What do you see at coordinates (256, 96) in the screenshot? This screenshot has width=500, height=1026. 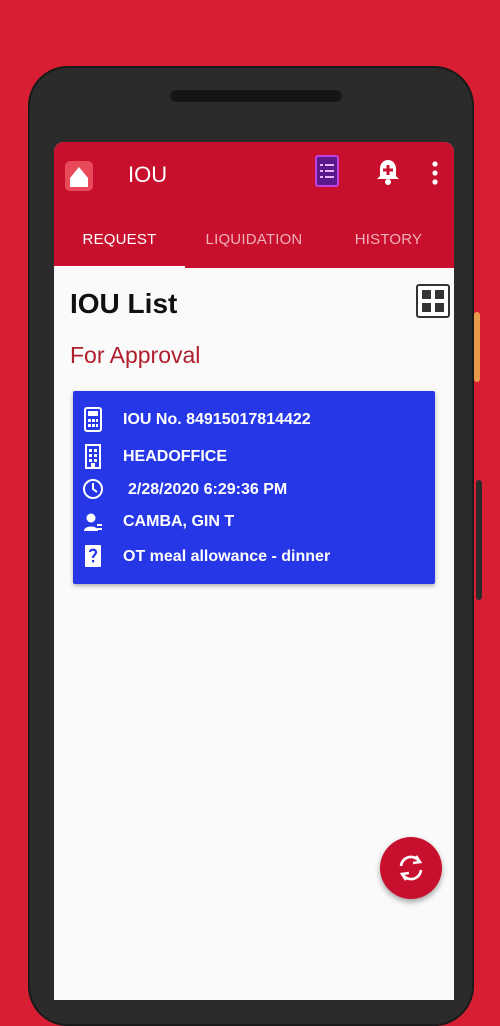 I see `phone-speaker` at bounding box center [256, 96].